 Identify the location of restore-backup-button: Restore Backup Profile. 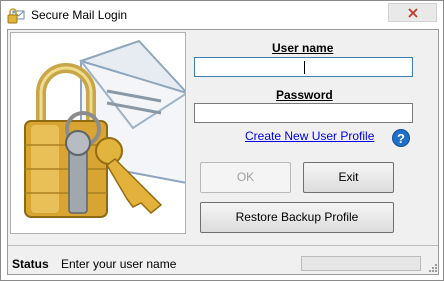
(297, 217).